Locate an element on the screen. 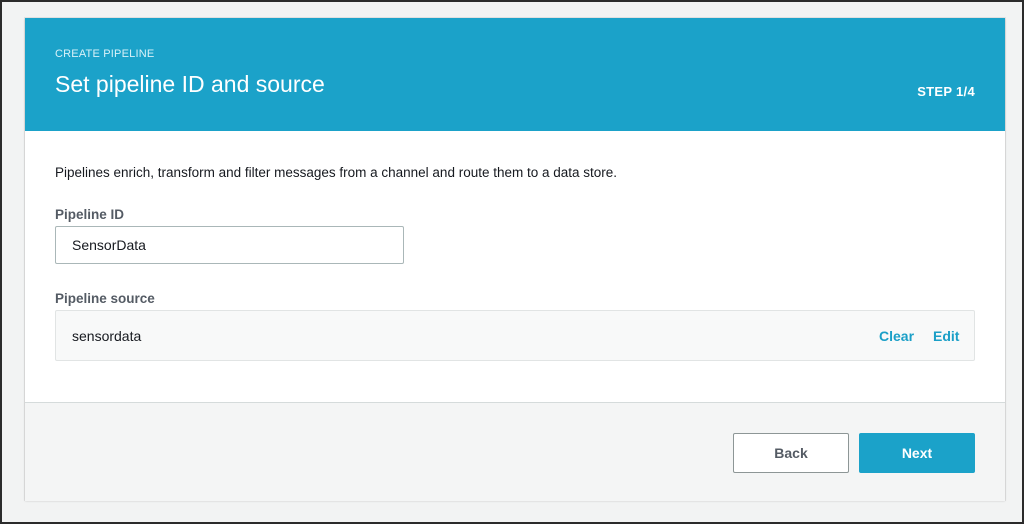 This screenshot has height=524, width=1024. step-indicator: STEP 1/4 is located at coordinates (946, 91).